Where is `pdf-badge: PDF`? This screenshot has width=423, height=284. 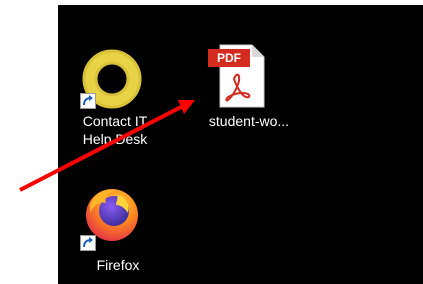
pdf-badge: PDF is located at coordinates (229, 58).